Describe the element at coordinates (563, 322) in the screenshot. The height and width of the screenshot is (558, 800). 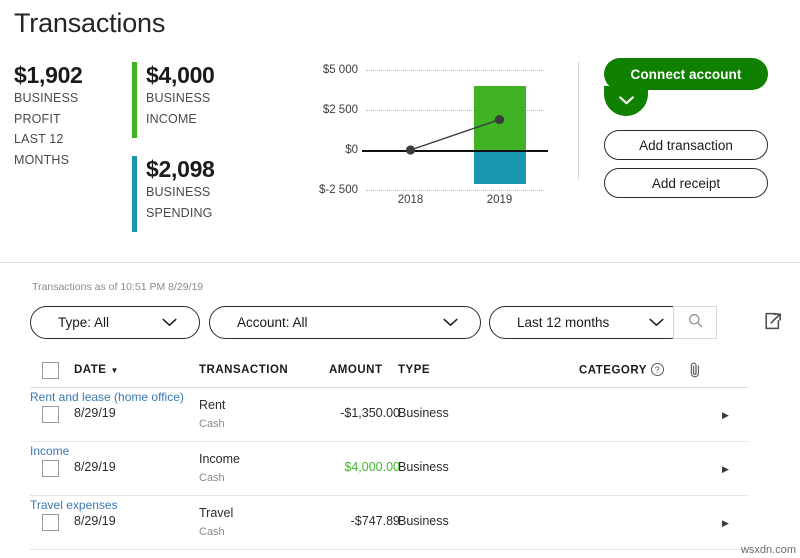
I see `filter-date-range-label: Last 12 months` at that location.